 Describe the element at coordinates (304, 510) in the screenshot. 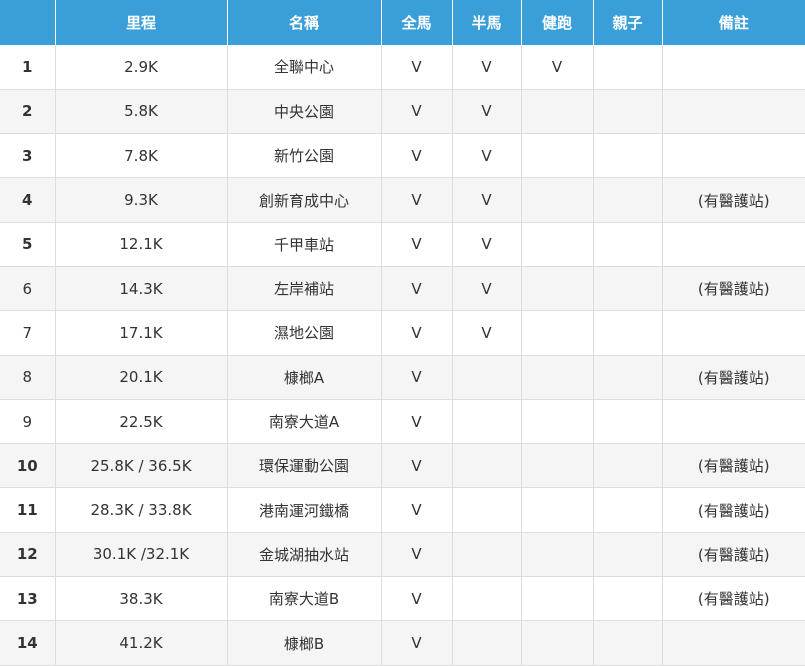

I see `cell-station-name: 港南運河鐵橋` at that location.